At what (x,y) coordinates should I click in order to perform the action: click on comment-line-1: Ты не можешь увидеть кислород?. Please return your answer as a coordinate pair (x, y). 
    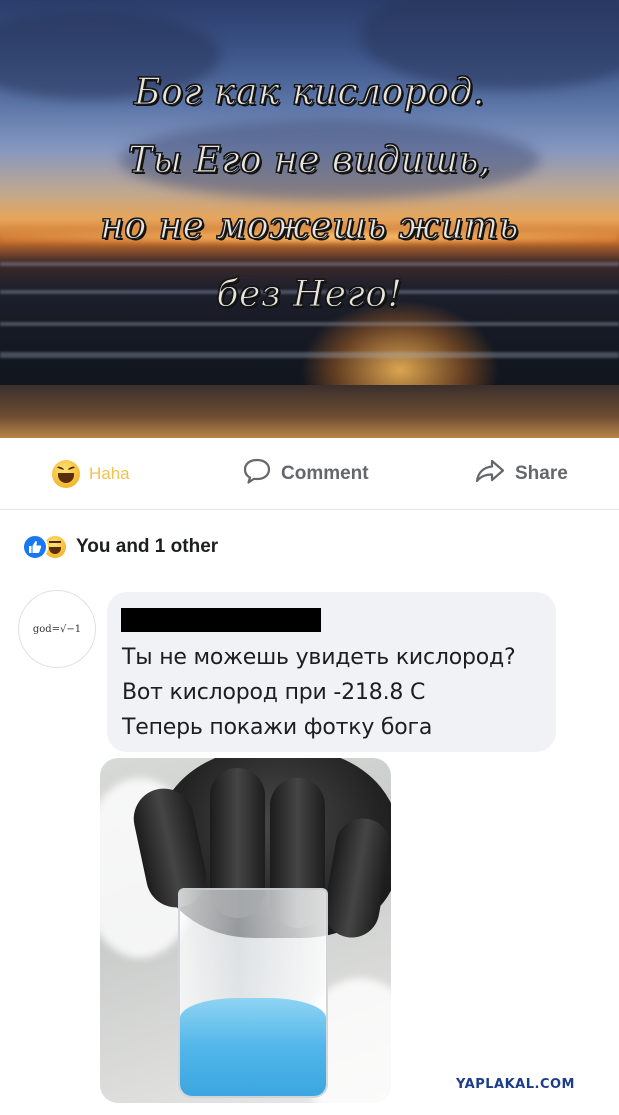
    Looking at the image, I should click on (319, 657).